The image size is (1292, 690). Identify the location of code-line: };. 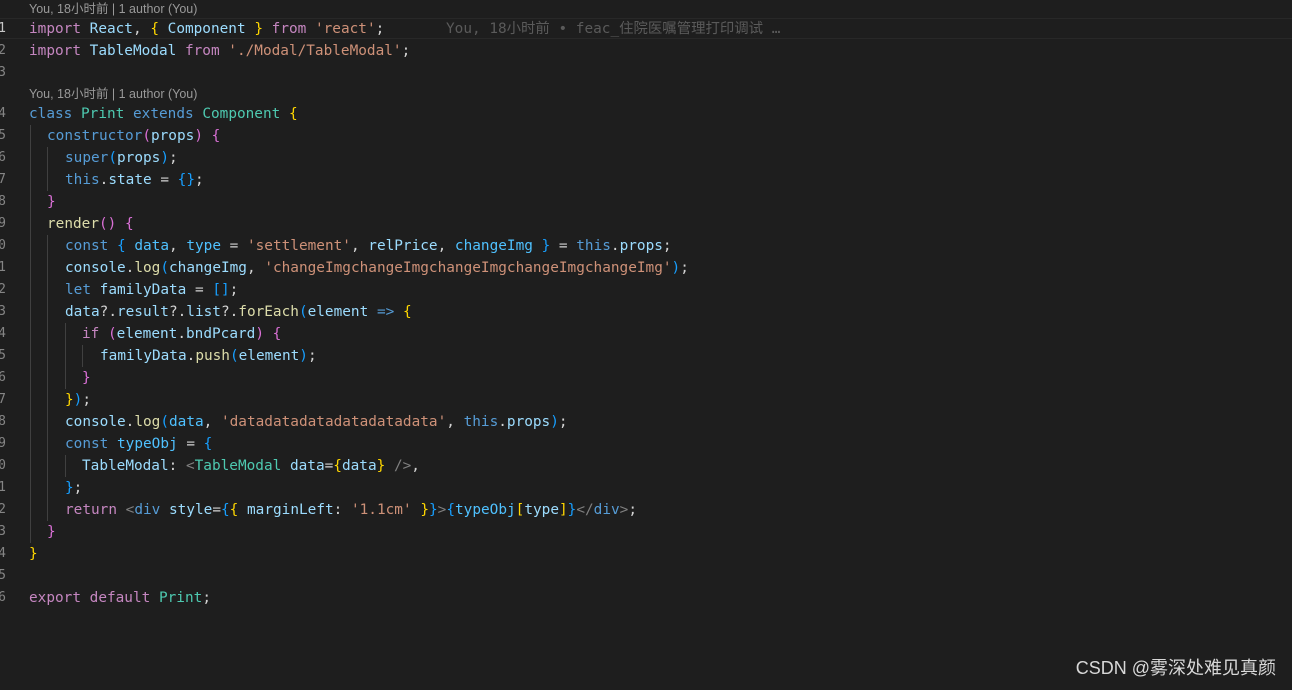
(73, 488).